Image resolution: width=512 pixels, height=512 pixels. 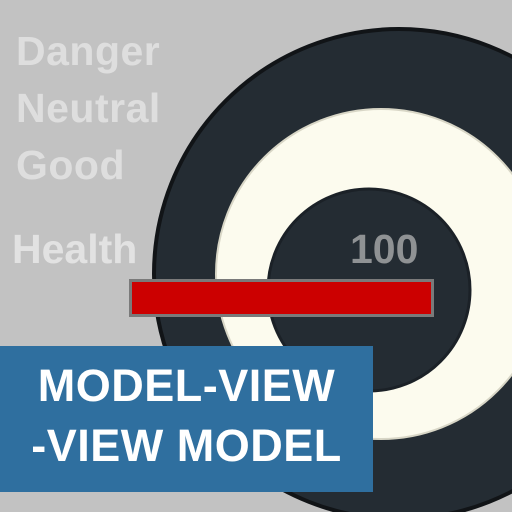 I want to click on mood-state-list: Danger Neutral Good, so click(x=88, y=111).